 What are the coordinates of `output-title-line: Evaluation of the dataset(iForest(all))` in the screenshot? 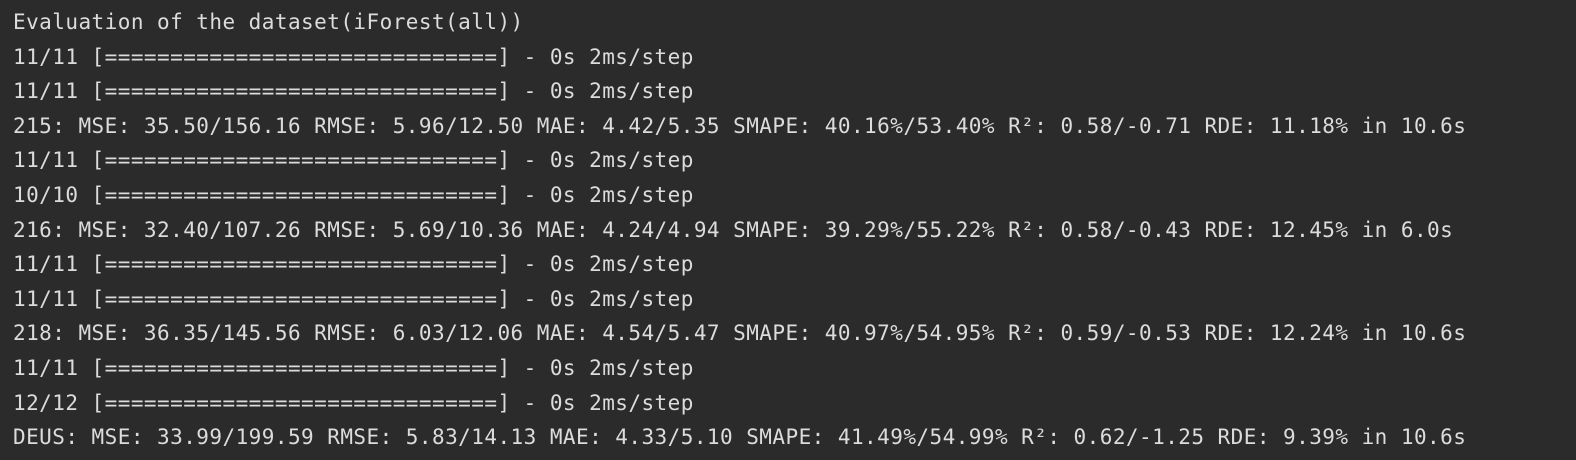 It's located at (268, 22).